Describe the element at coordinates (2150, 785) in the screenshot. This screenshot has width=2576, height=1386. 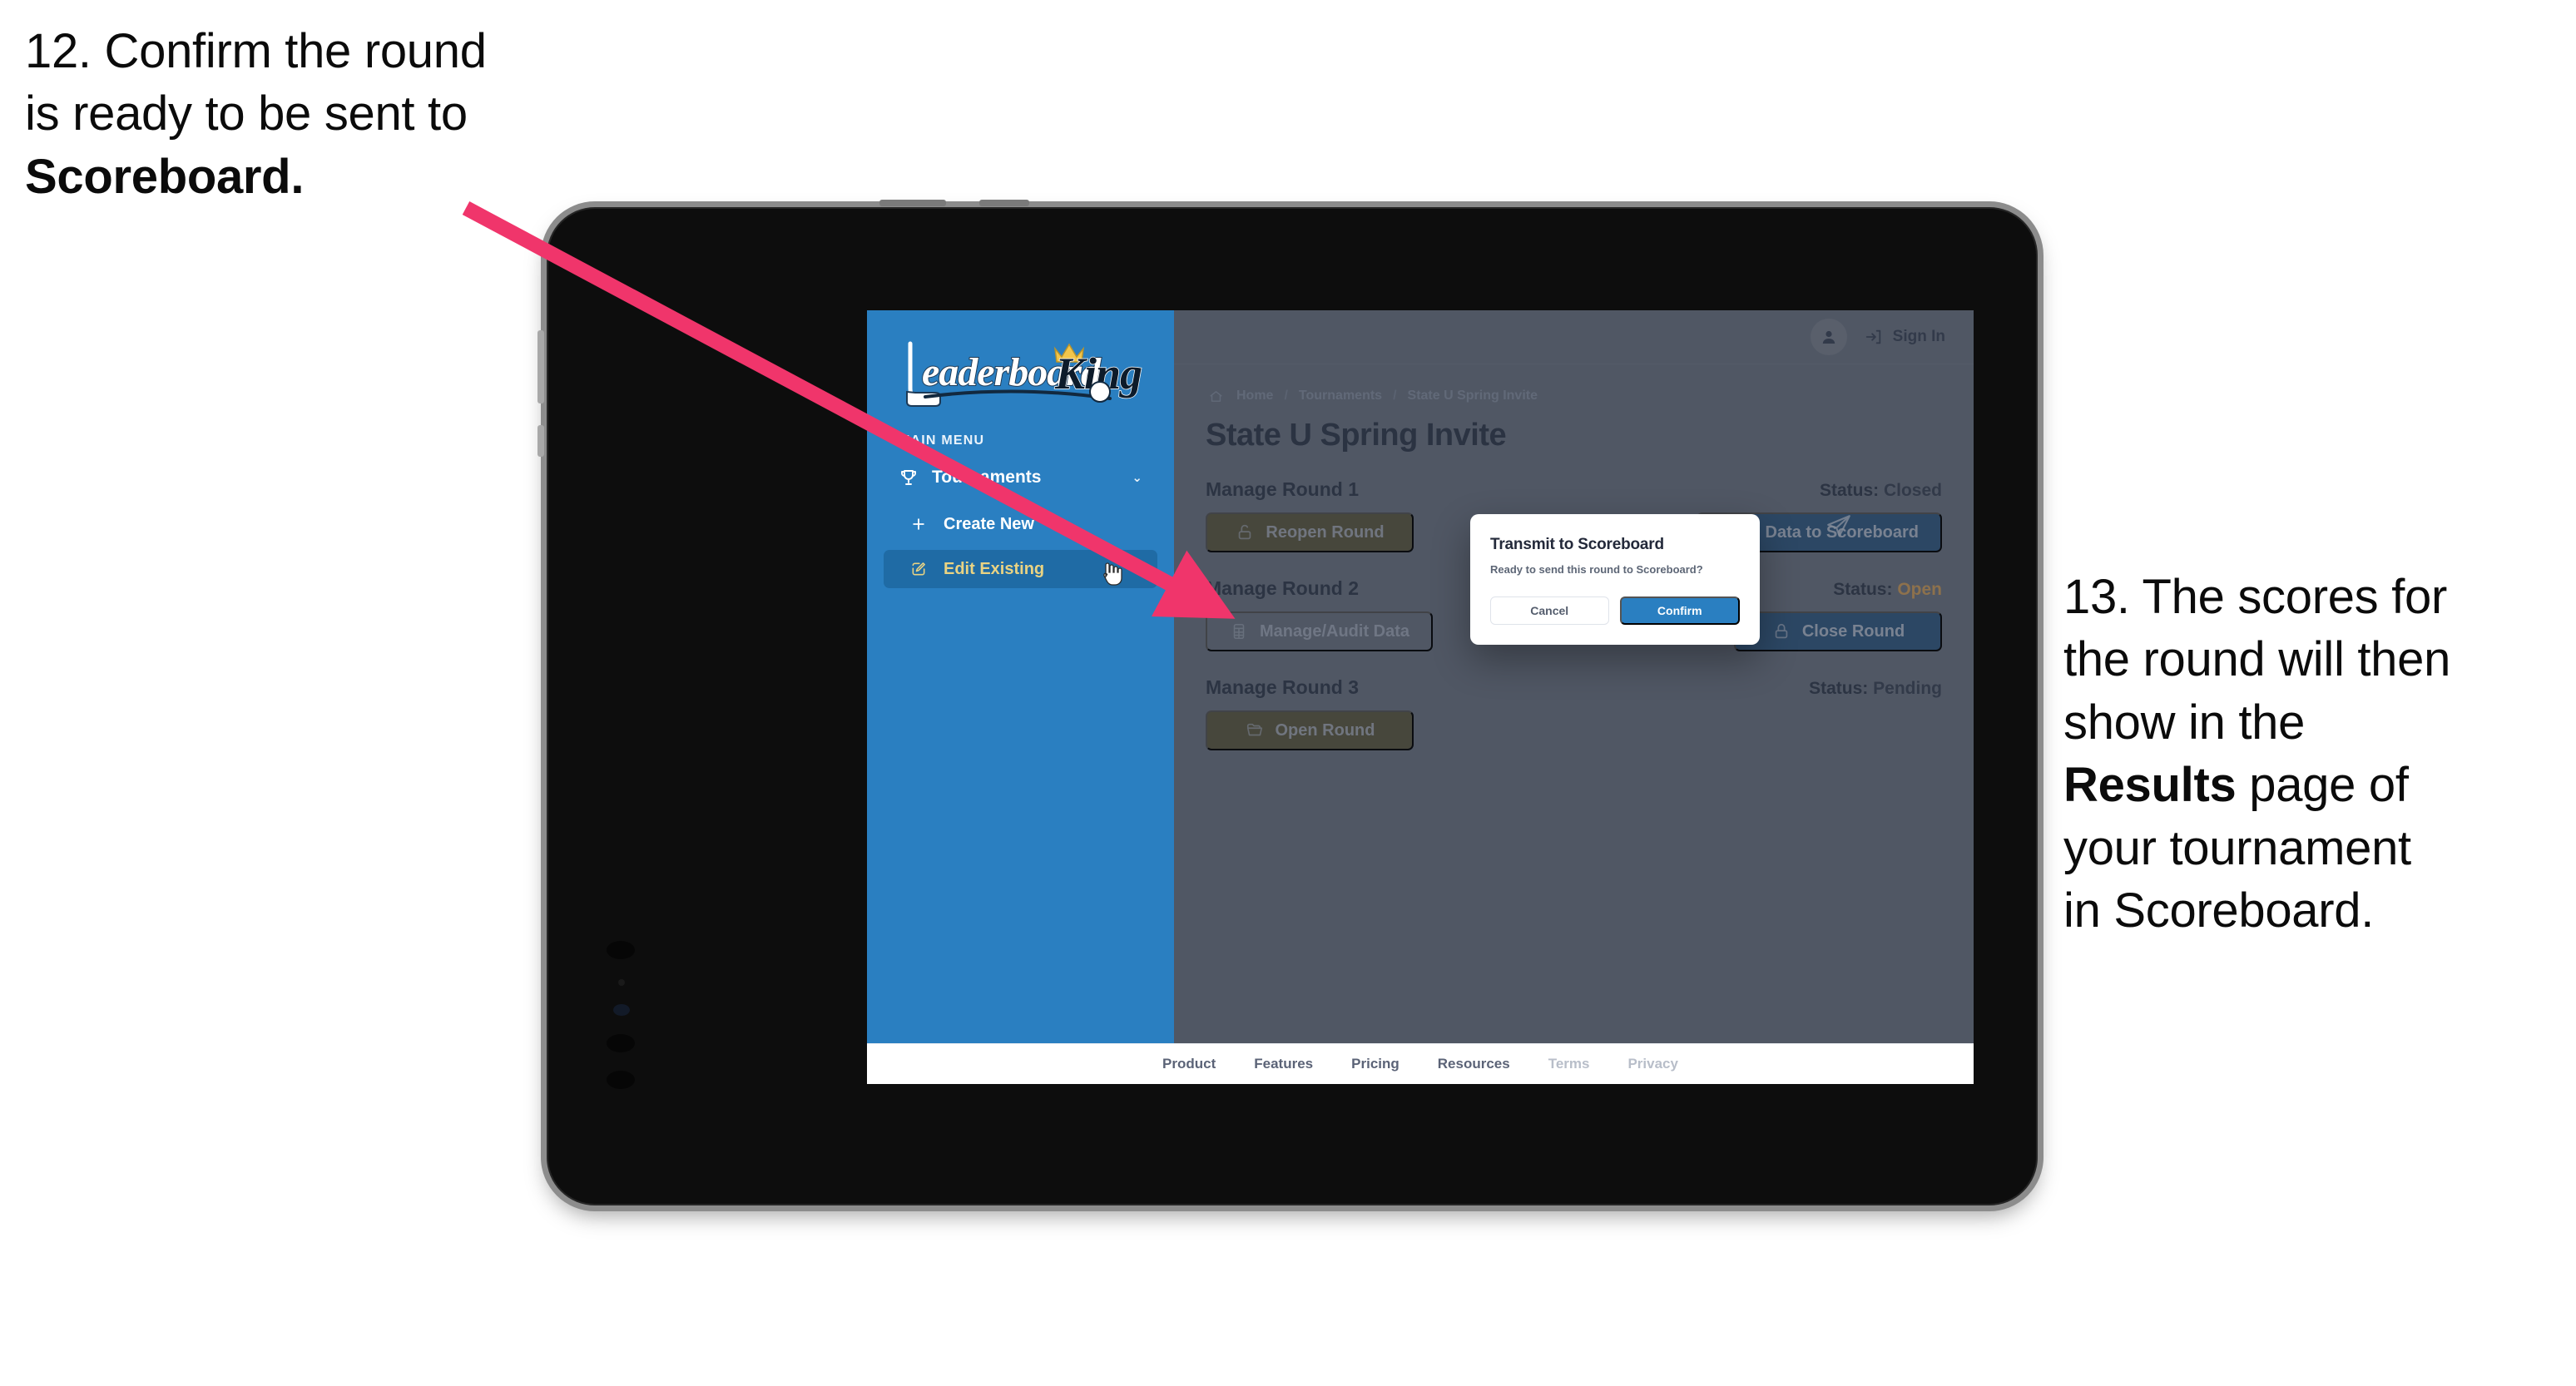
I see `caption-right-bold: Results` at that location.